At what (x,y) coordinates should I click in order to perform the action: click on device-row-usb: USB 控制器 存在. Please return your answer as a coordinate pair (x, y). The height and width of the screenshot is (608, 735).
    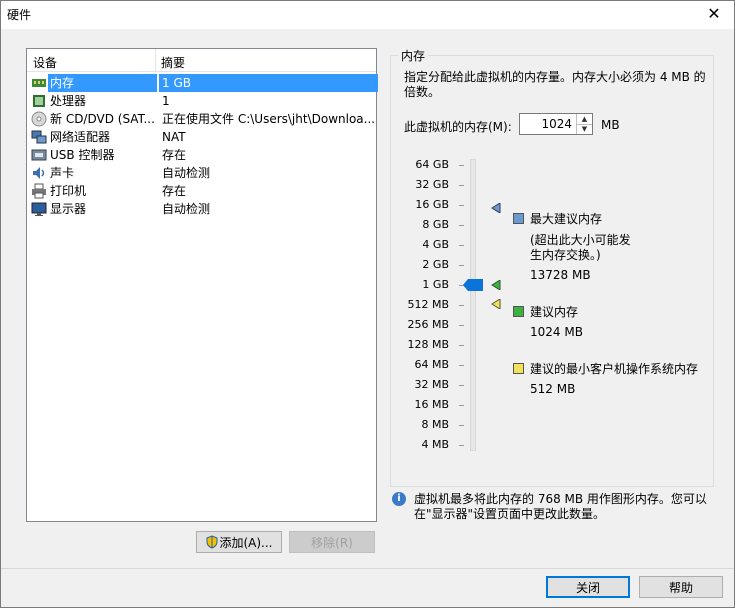
    Looking at the image, I should click on (201, 155).